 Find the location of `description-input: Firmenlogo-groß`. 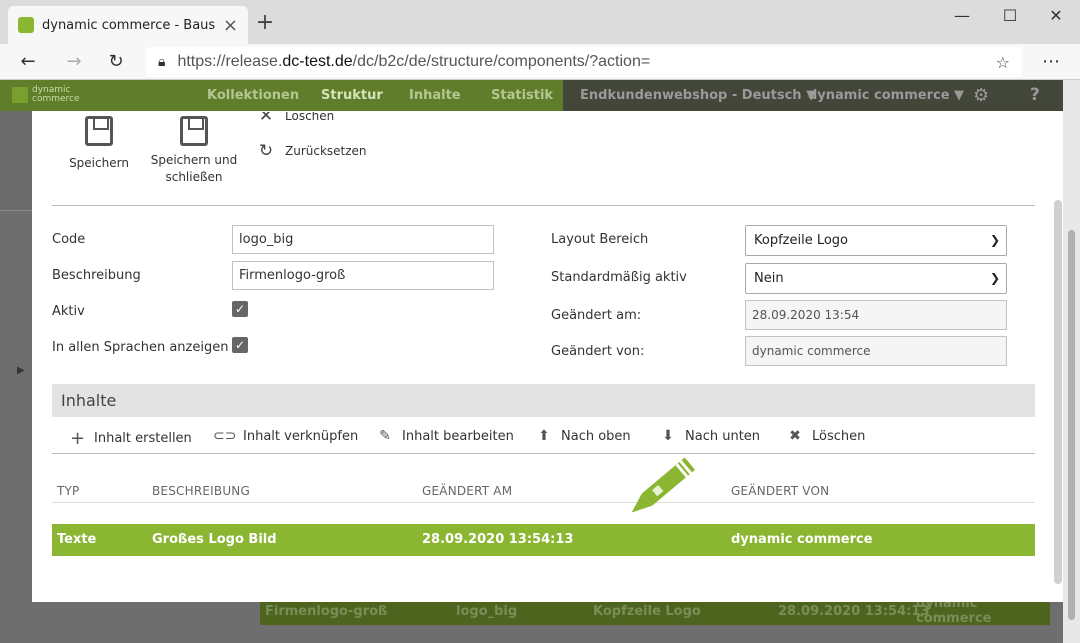

description-input: Firmenlogo-groß is located at coordinates (363, 275).